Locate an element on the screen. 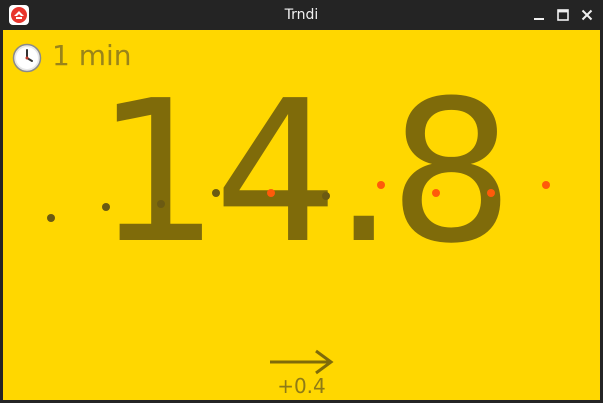 This screenshot has height=403, width=603. maximize-button is located at coordinates (563, 15).